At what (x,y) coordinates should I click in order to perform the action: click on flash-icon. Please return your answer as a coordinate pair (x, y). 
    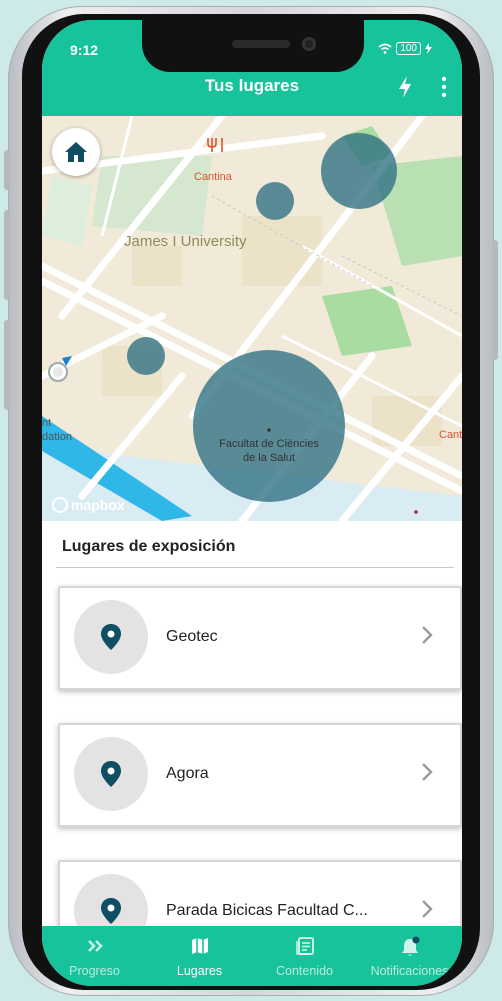
    Looking at the image, I should click on (405, 87).